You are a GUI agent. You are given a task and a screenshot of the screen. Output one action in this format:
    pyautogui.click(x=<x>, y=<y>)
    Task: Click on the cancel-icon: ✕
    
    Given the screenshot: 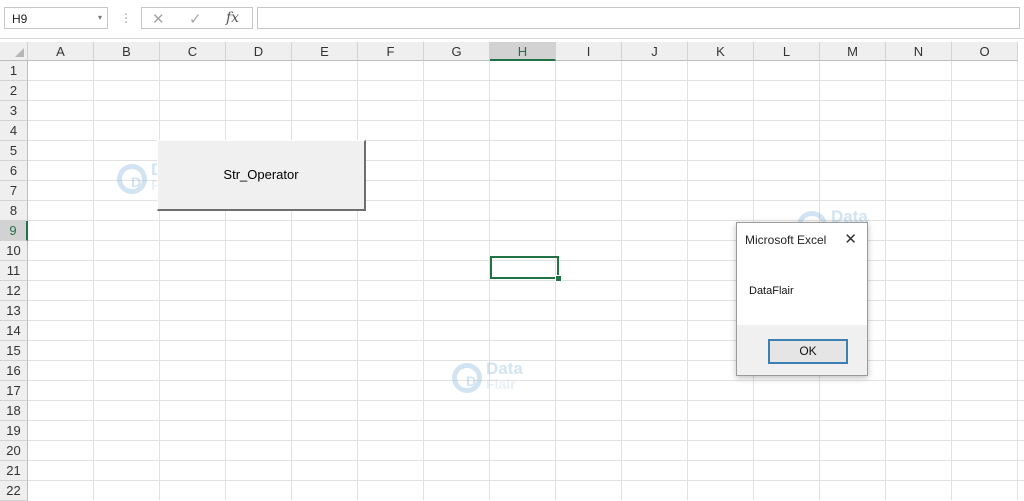 What is the action you would take?
    pyautogui.click(x=158, y=19)
    